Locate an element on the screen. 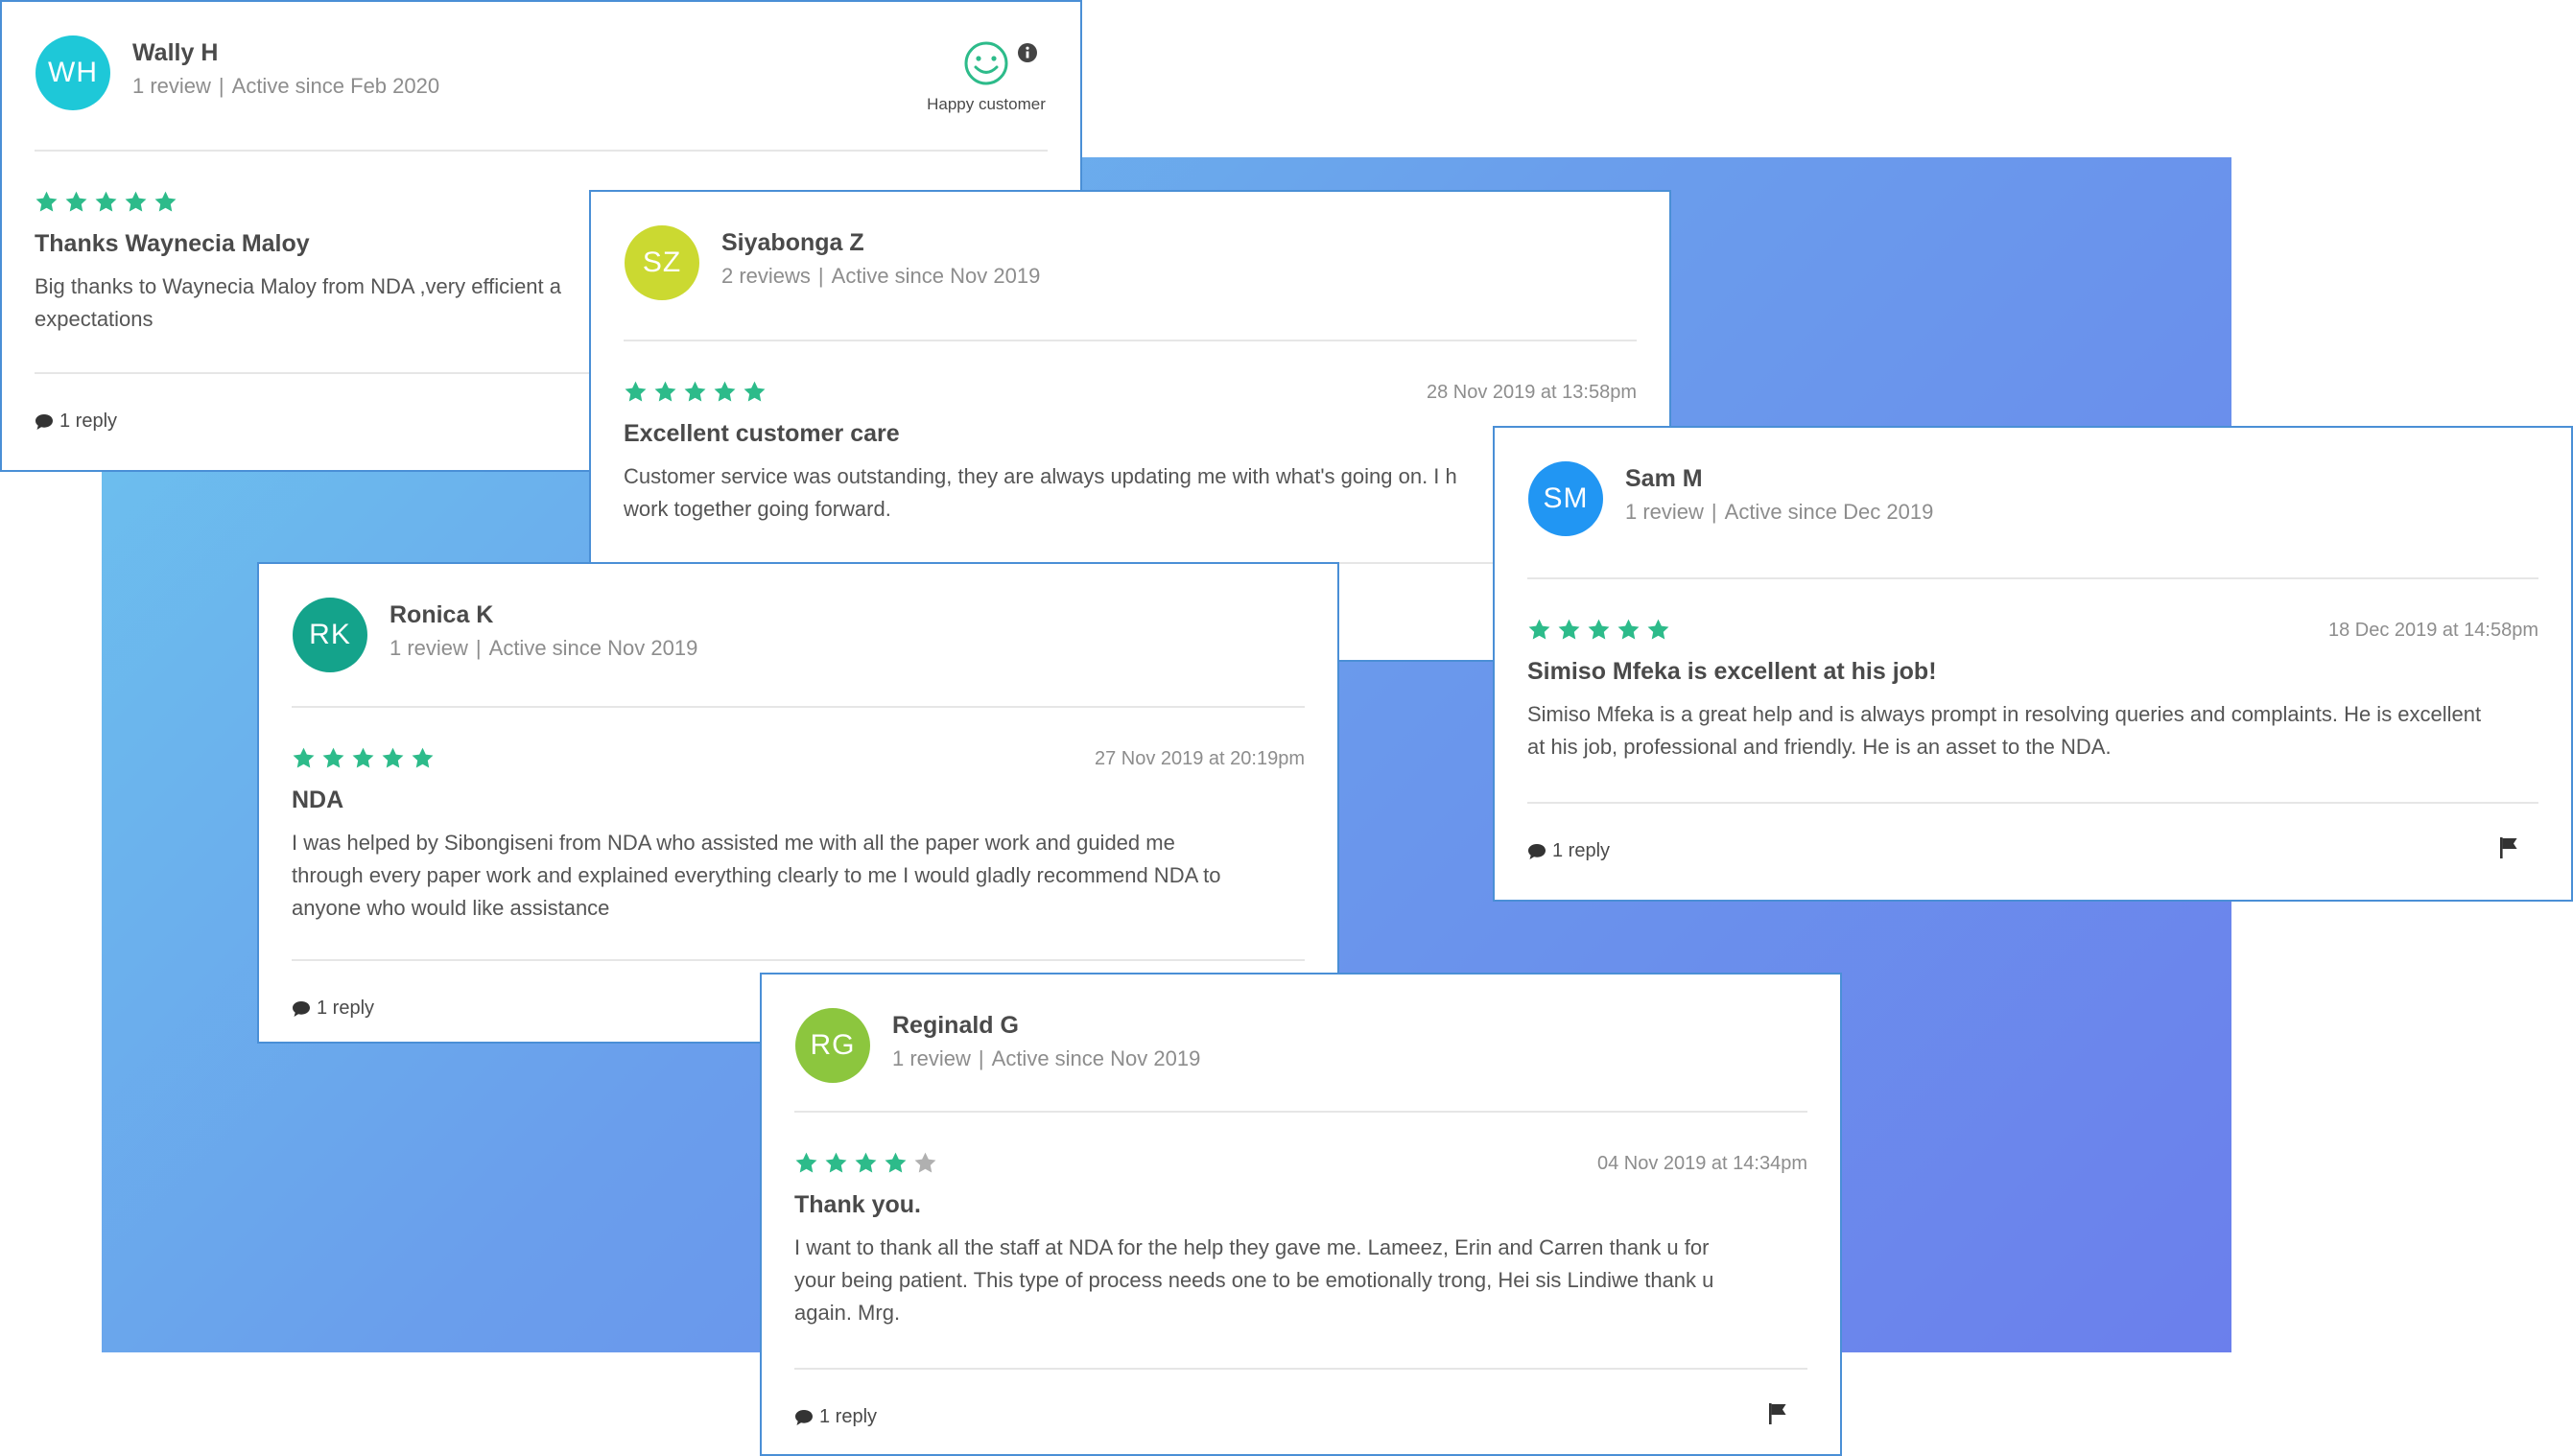 The height and width of the screenshot is (1456, 2573). review-title: Excellent customer care is located at coordinates (762, 434).